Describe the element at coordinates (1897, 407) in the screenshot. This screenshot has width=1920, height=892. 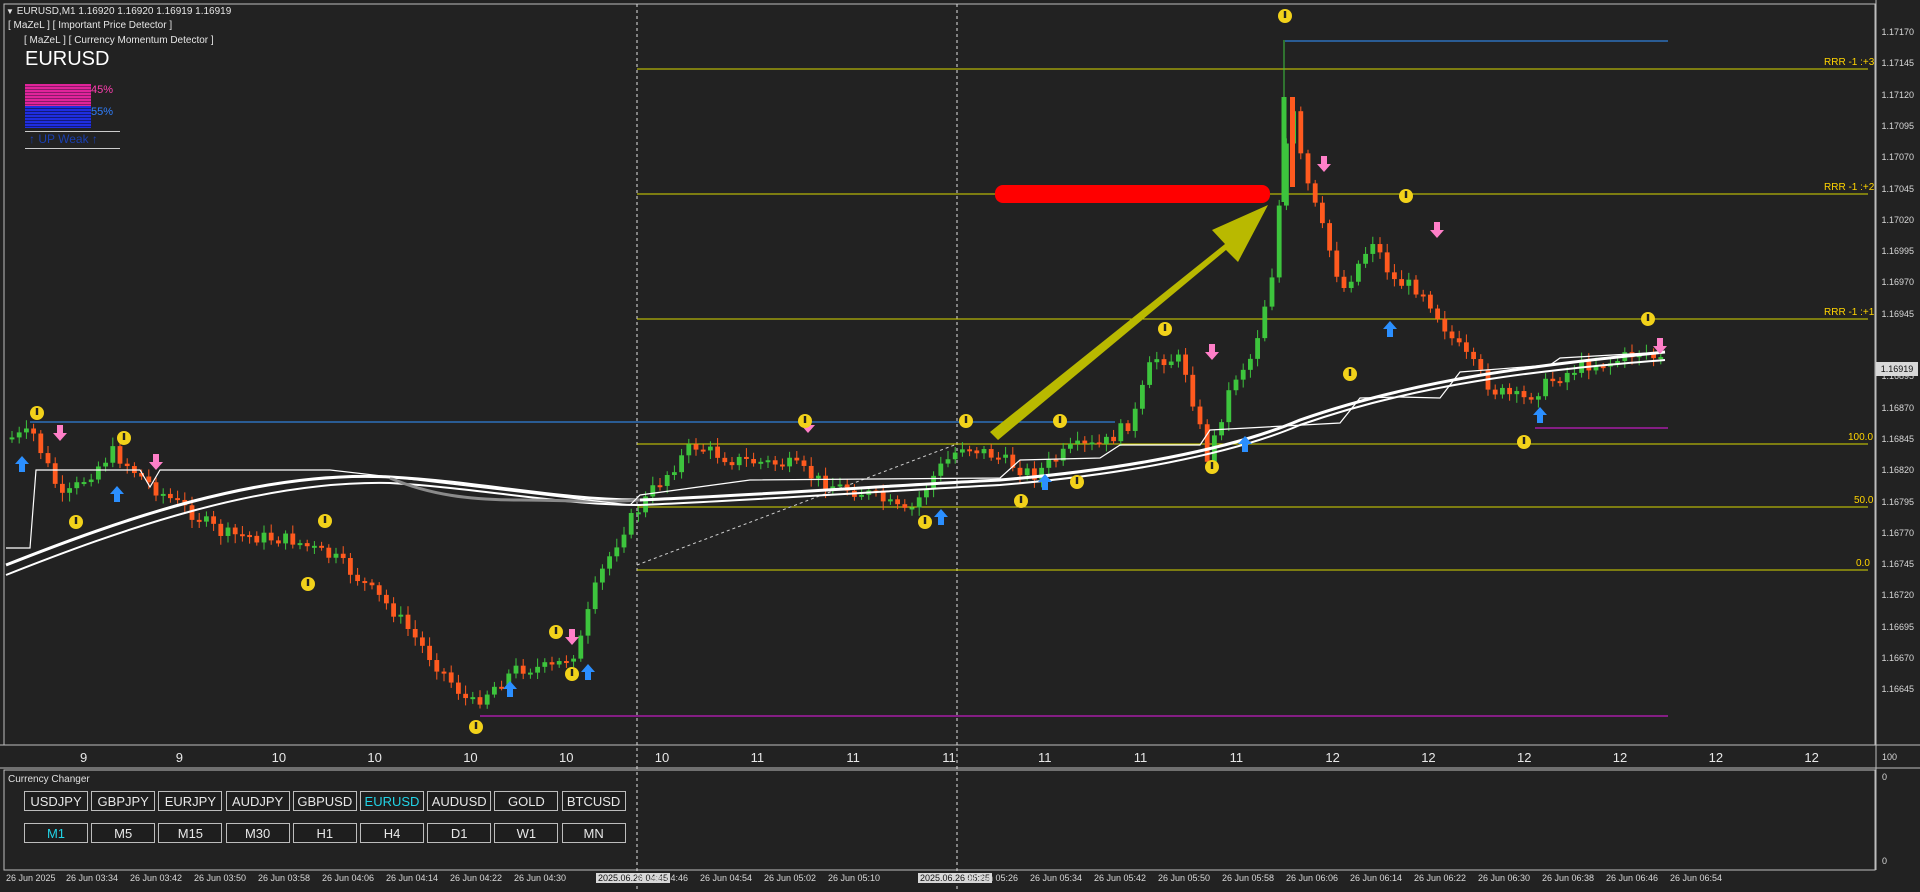
I see `price-axis-label: 1.16870` at that location.